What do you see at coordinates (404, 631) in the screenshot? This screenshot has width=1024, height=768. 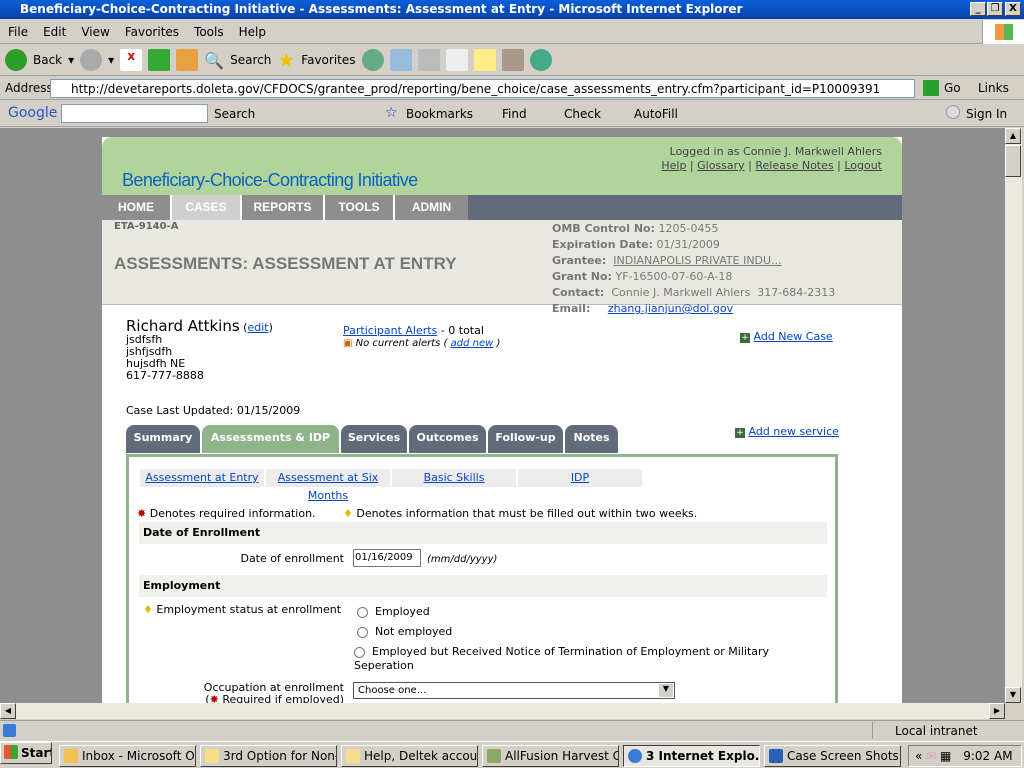 I see `radio-not-employed: Not employed` at bounding box center [404, 631].